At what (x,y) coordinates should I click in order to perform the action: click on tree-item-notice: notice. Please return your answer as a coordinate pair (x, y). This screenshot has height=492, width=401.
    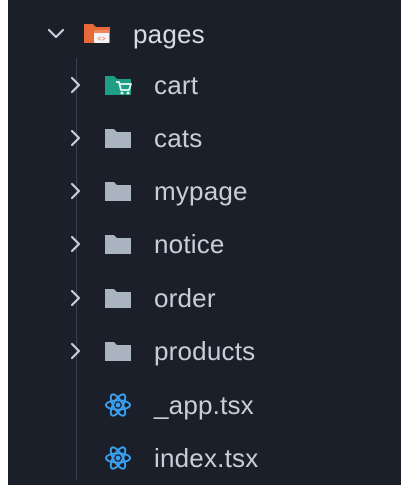
    Looking at the image, I should click on (204, 244).